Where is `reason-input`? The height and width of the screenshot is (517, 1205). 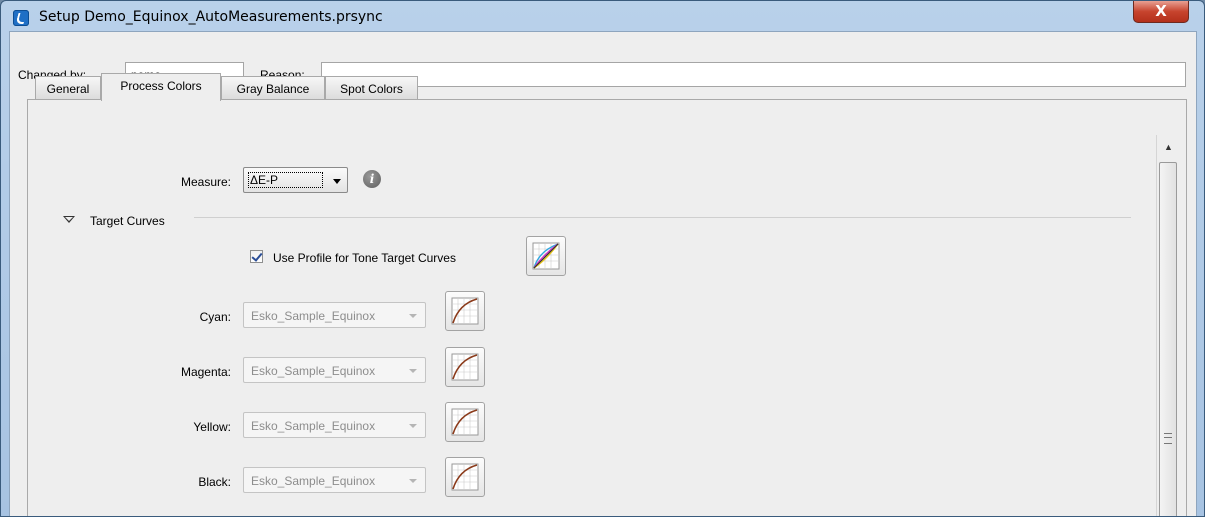
reason-input is located at coordinates (753, 74).